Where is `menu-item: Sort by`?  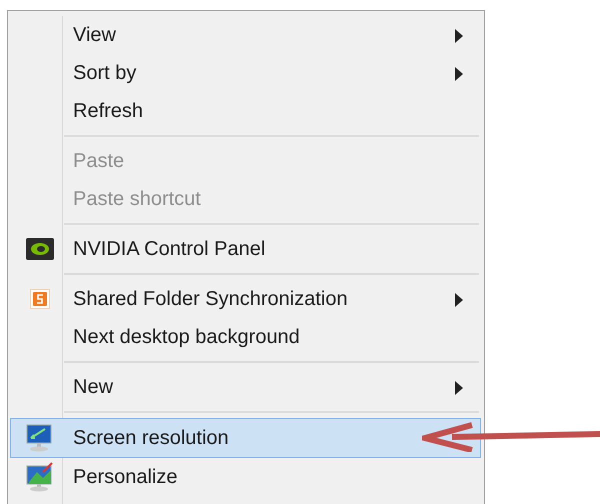
menu-item: Sort by is located at coordinates (245, 73).